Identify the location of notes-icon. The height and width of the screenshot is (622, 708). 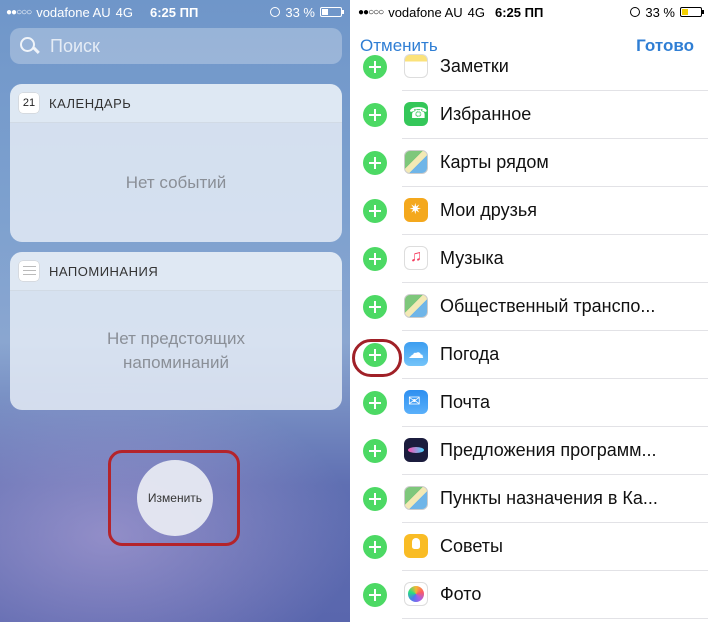
(416, 66).